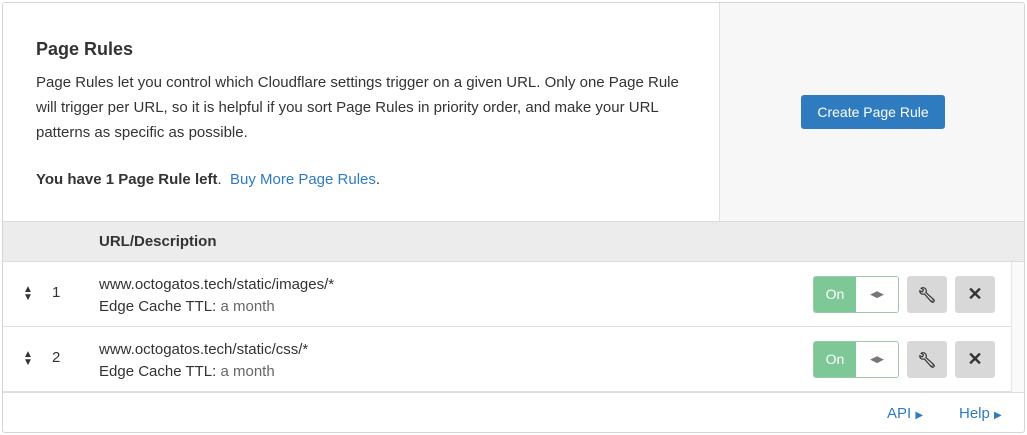 The height and width of the screenshot is (435, 1027). I want to click on create-section: Create Page Rule, so click(871, 112).